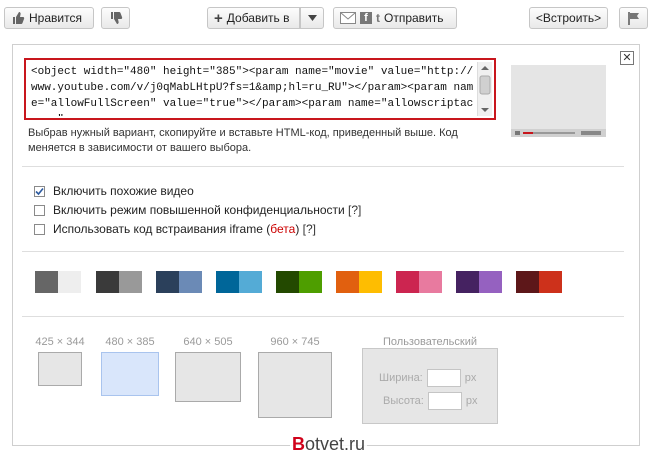 The width and height of the screenshot is (663, 462). I want to click on watermark-text: otvet.ru, so click(335, 444).